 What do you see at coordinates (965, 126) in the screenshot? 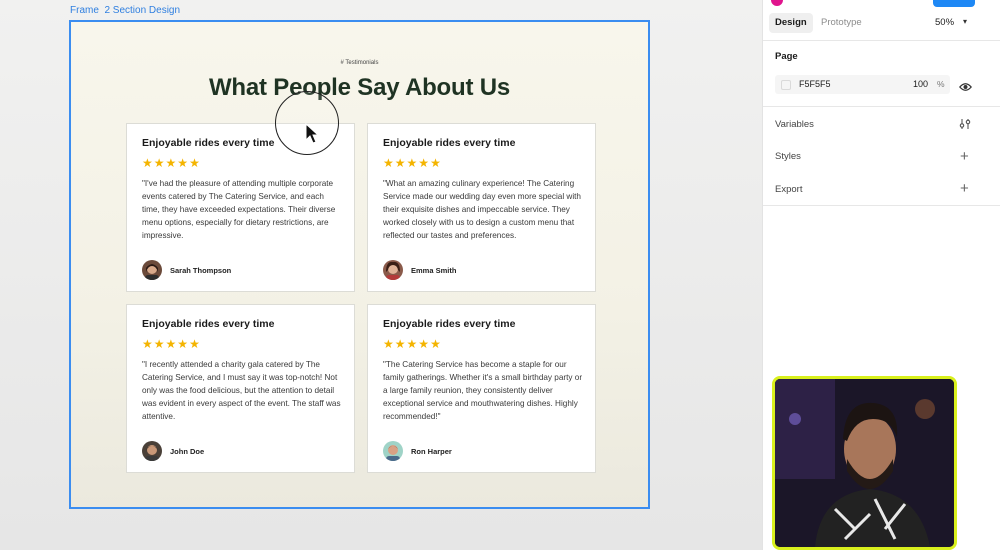
I see `variables-icon` at bounding box center [965, 126].